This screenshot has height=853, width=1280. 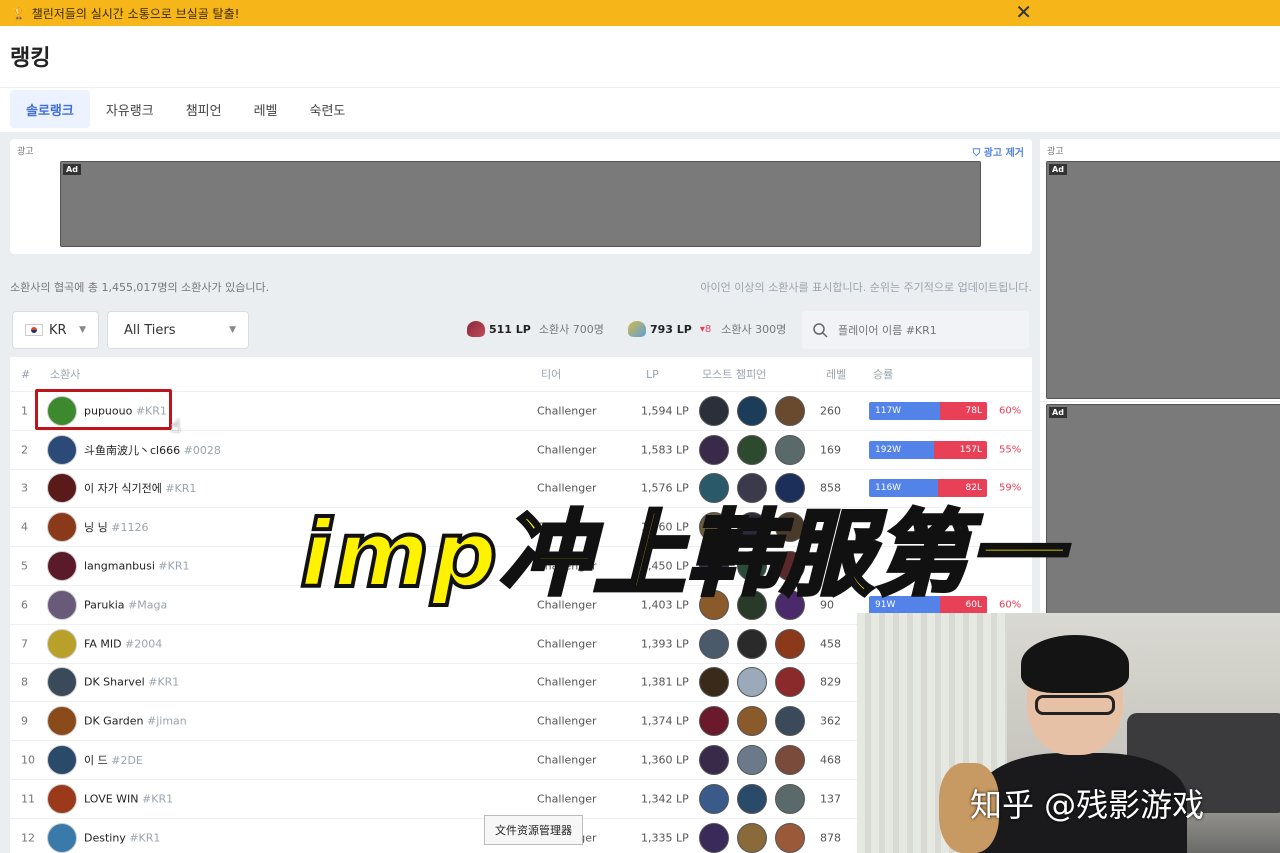 I want to click on side-ad-image: Ad, so click(x=1163, y=280).